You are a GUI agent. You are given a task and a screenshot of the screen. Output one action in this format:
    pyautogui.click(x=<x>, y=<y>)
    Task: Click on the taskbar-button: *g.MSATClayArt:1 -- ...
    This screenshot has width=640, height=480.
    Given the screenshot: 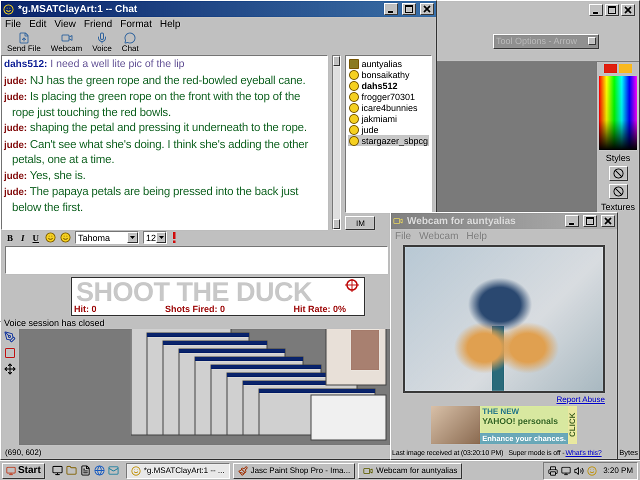 What is the action you would take?
    pyautogui.click(x=178, y=470)
    